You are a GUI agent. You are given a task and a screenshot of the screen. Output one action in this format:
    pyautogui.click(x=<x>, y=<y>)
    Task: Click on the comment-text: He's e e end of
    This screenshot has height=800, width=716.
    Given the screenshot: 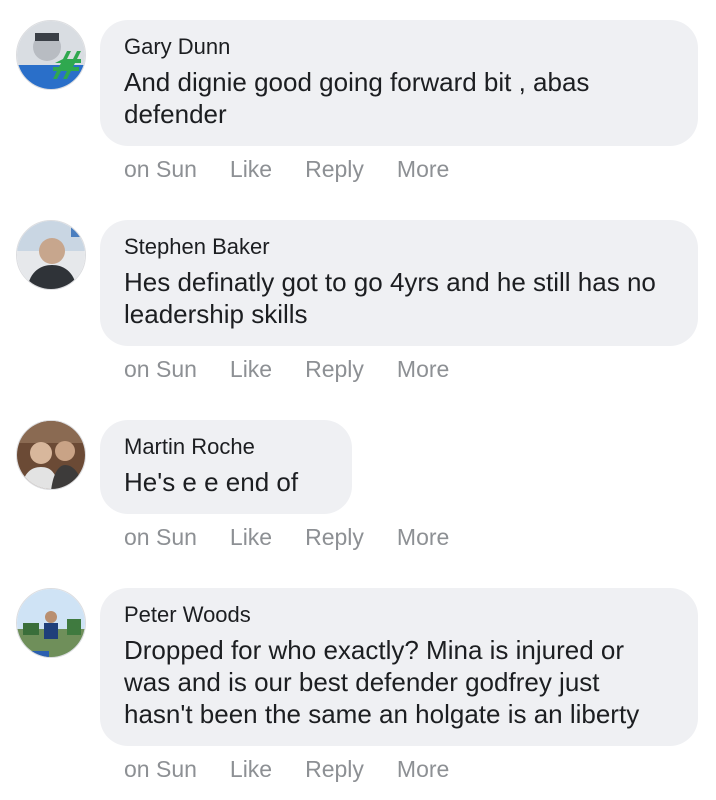 What is the action you would take?
    pyautogui.click(x=211, y=482)
    